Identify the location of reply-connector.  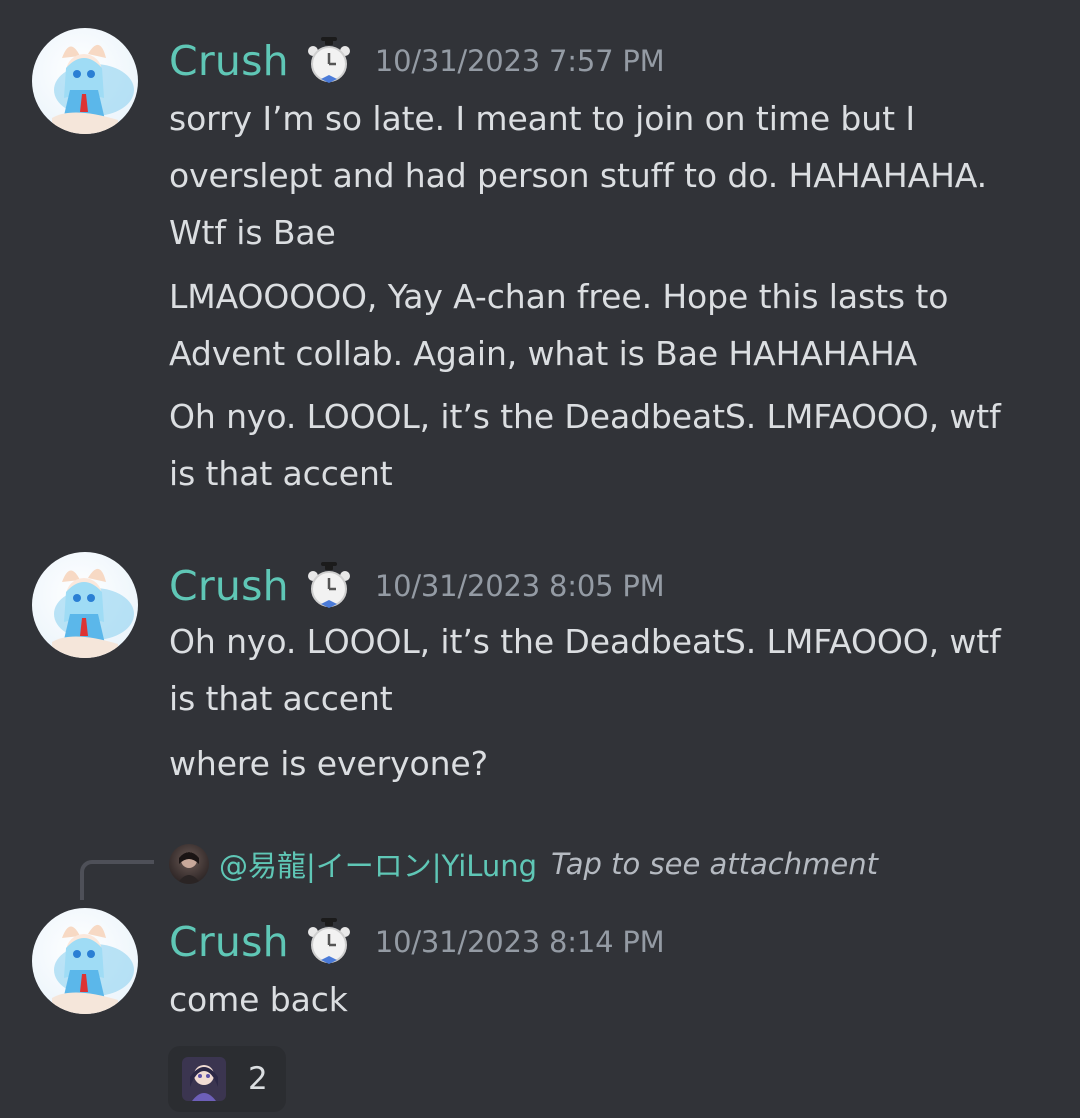
(117, 880).